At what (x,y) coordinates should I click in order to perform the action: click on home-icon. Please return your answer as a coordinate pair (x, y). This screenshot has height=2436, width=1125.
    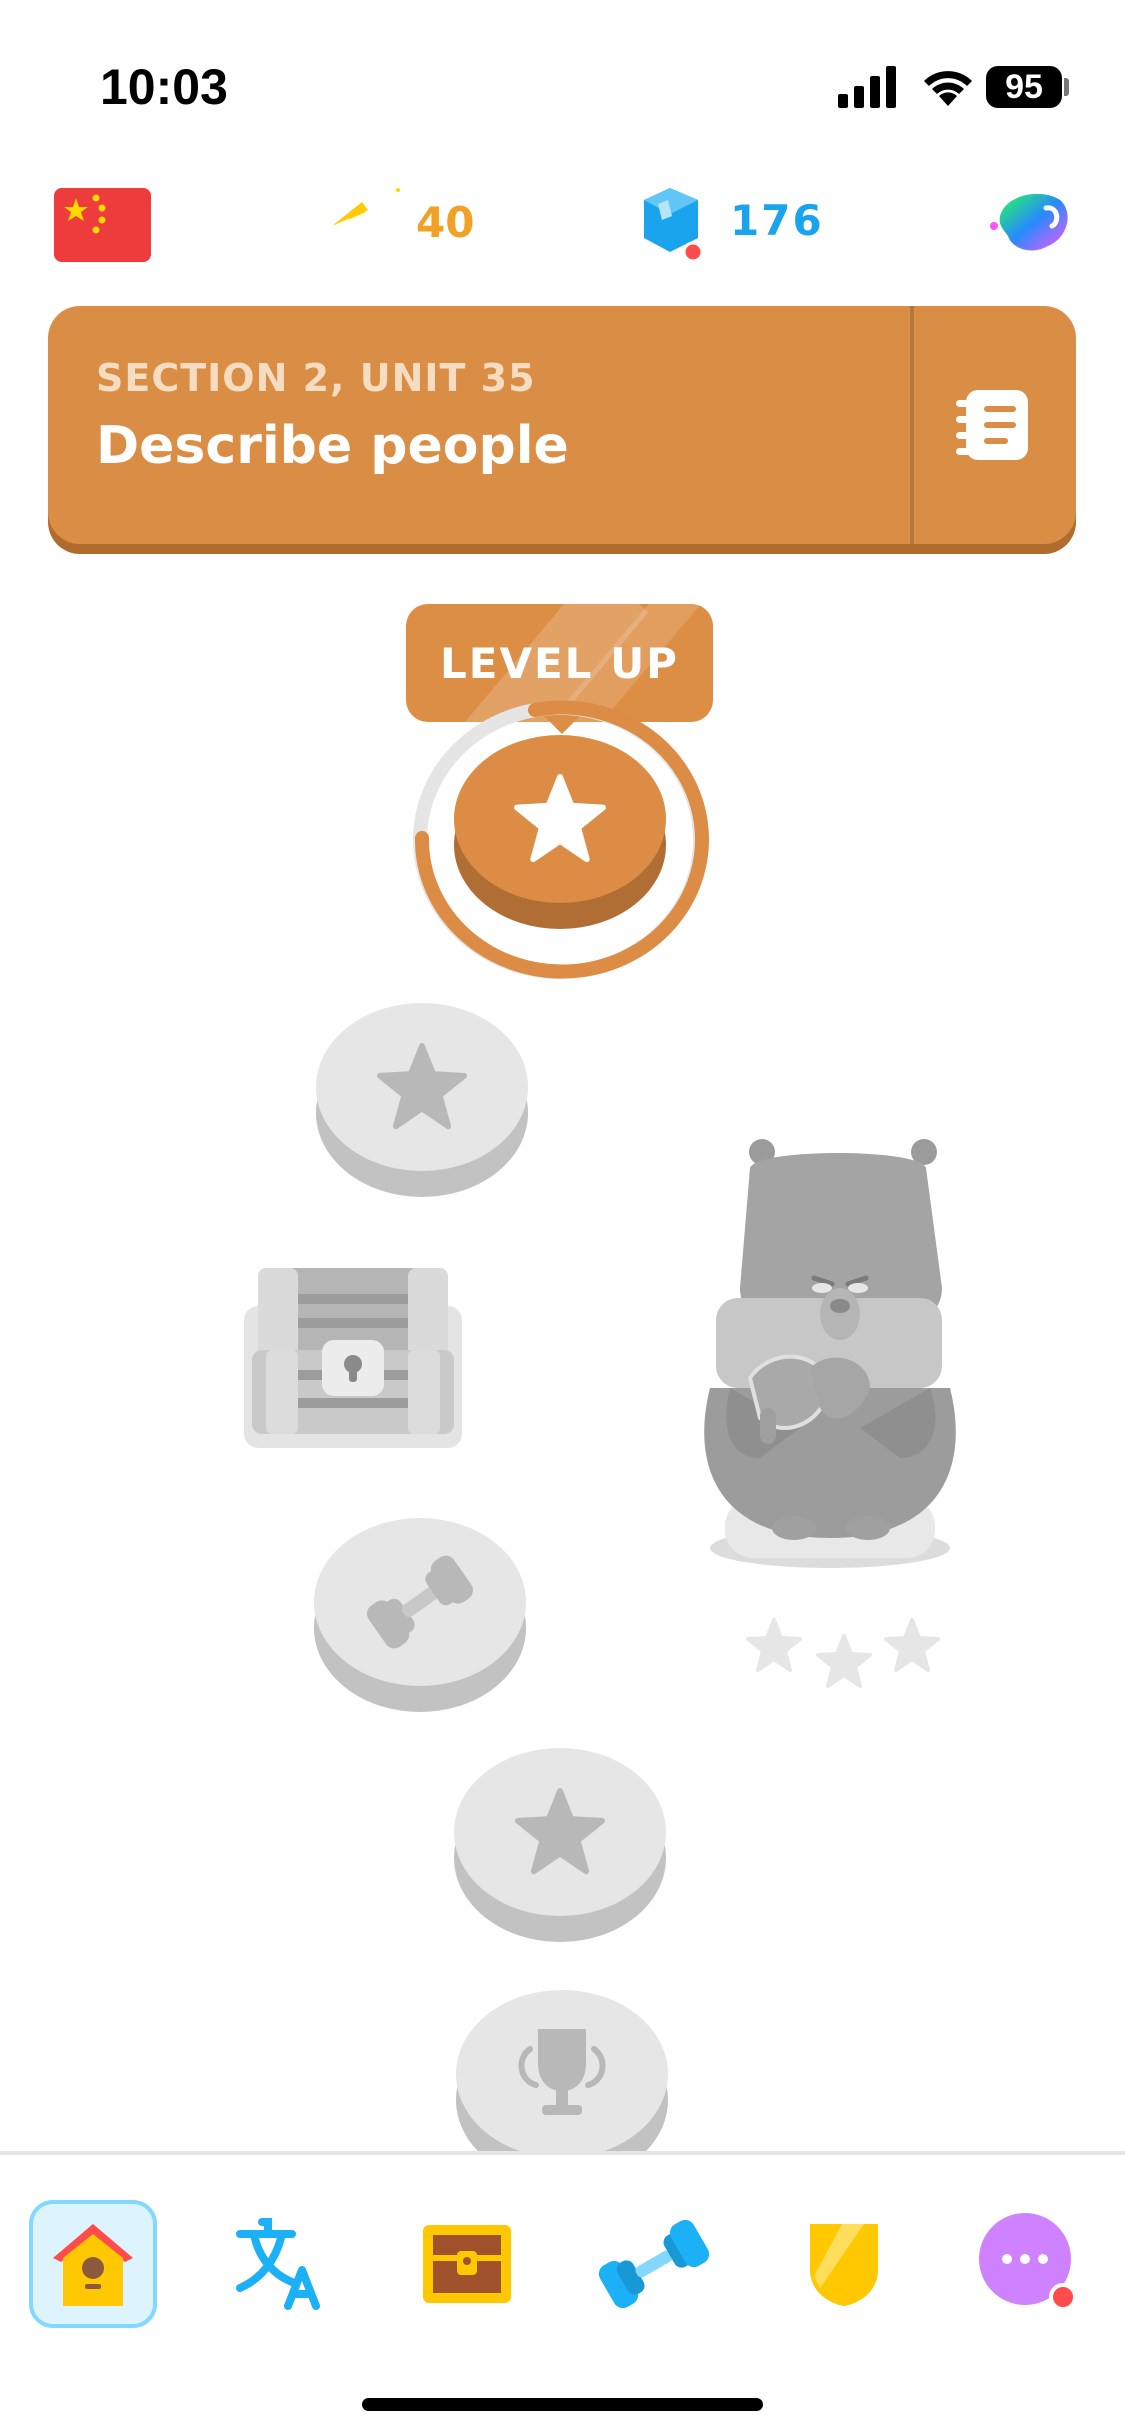
    Looking at the image, I should click on (93, 2265).